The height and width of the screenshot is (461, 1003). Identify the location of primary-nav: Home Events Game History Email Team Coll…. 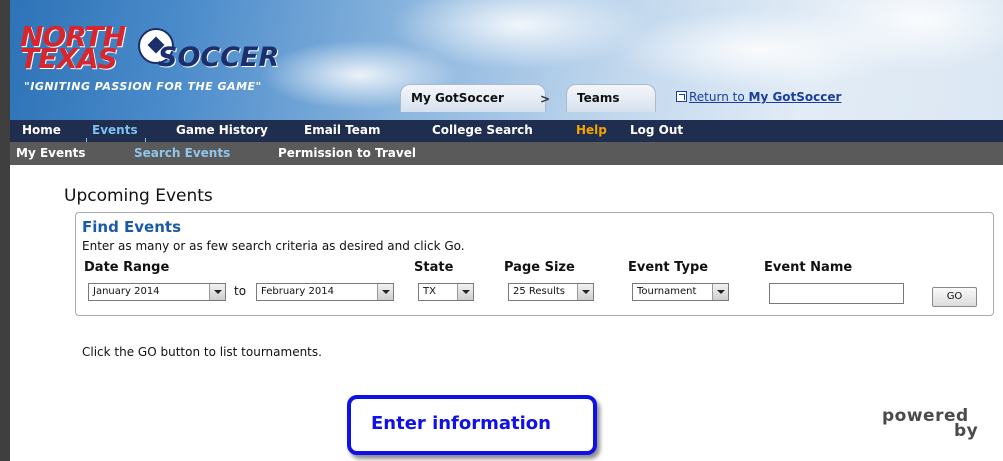
(506, 131).